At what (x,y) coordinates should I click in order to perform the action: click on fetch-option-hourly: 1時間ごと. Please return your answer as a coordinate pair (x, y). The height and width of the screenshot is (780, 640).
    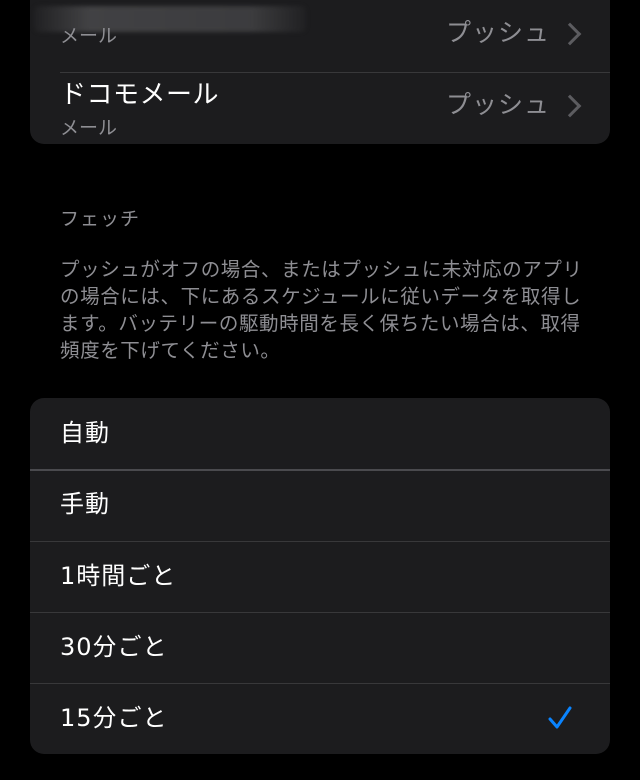
    Looking at the image, I should click on (320, 576).